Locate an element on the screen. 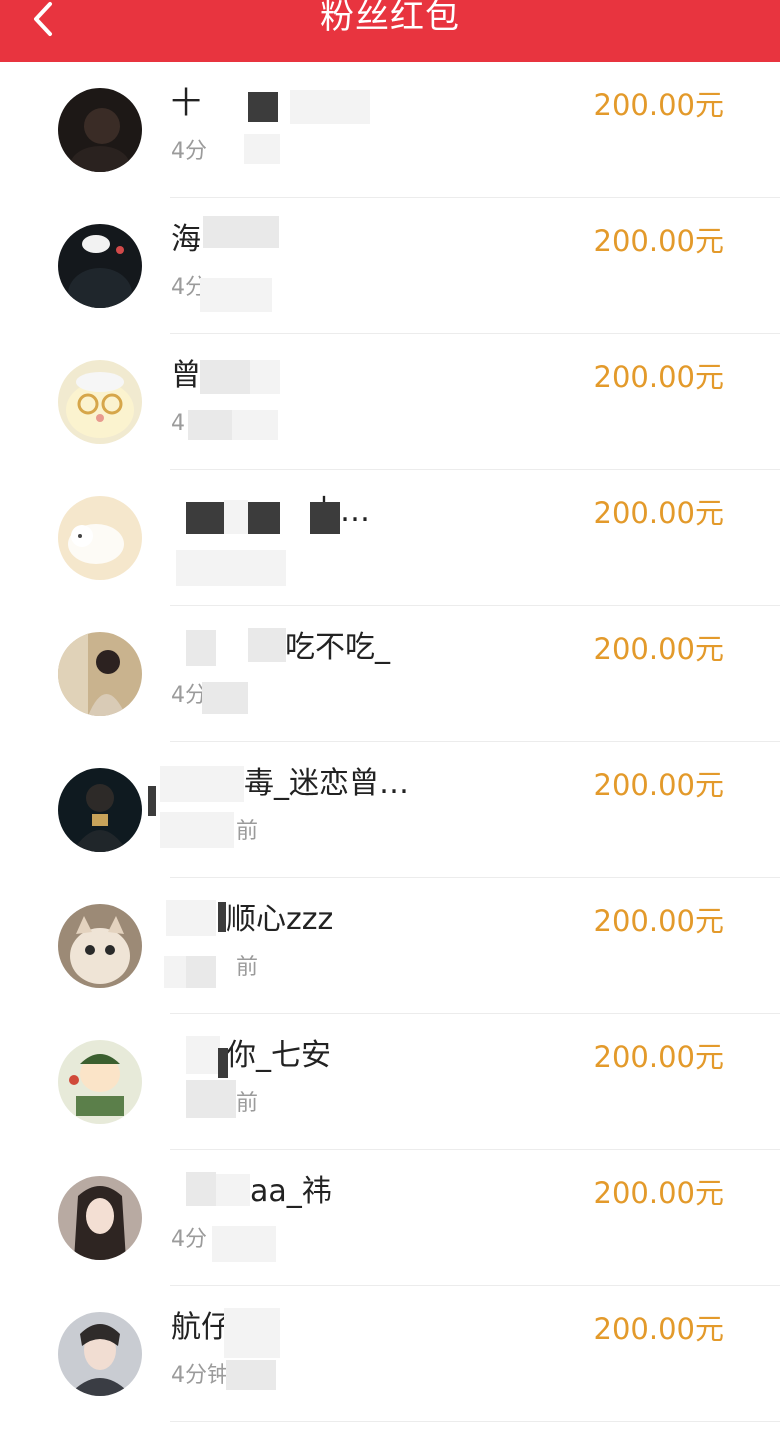 This screenshot has width=780, height=1432. page-title: 粉丝红包 is located at coordinates (390, 18).